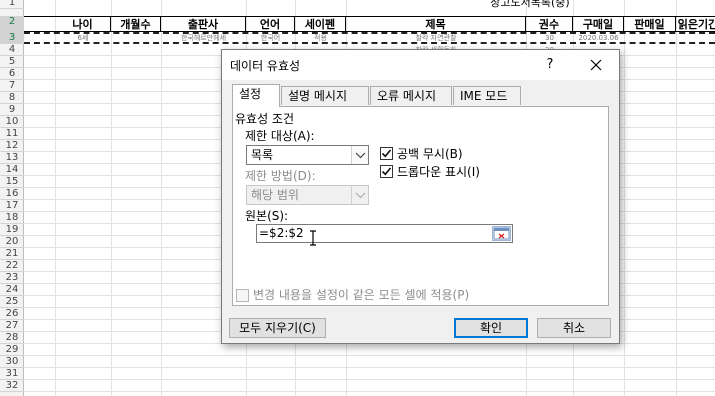 The image size is (715, 396). What do you see at coordinates (384, 233) in the screenshot?
I see `source-input: =$2:$2` at bounding box center [384, 233].